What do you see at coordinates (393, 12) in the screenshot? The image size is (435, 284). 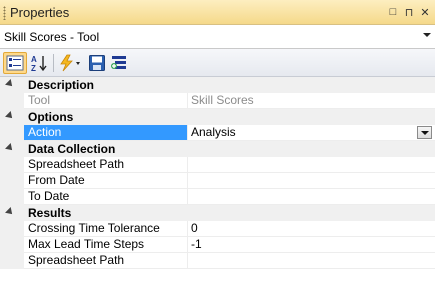 I see `dock-options-icon: □` at bounding box center [393, 12].